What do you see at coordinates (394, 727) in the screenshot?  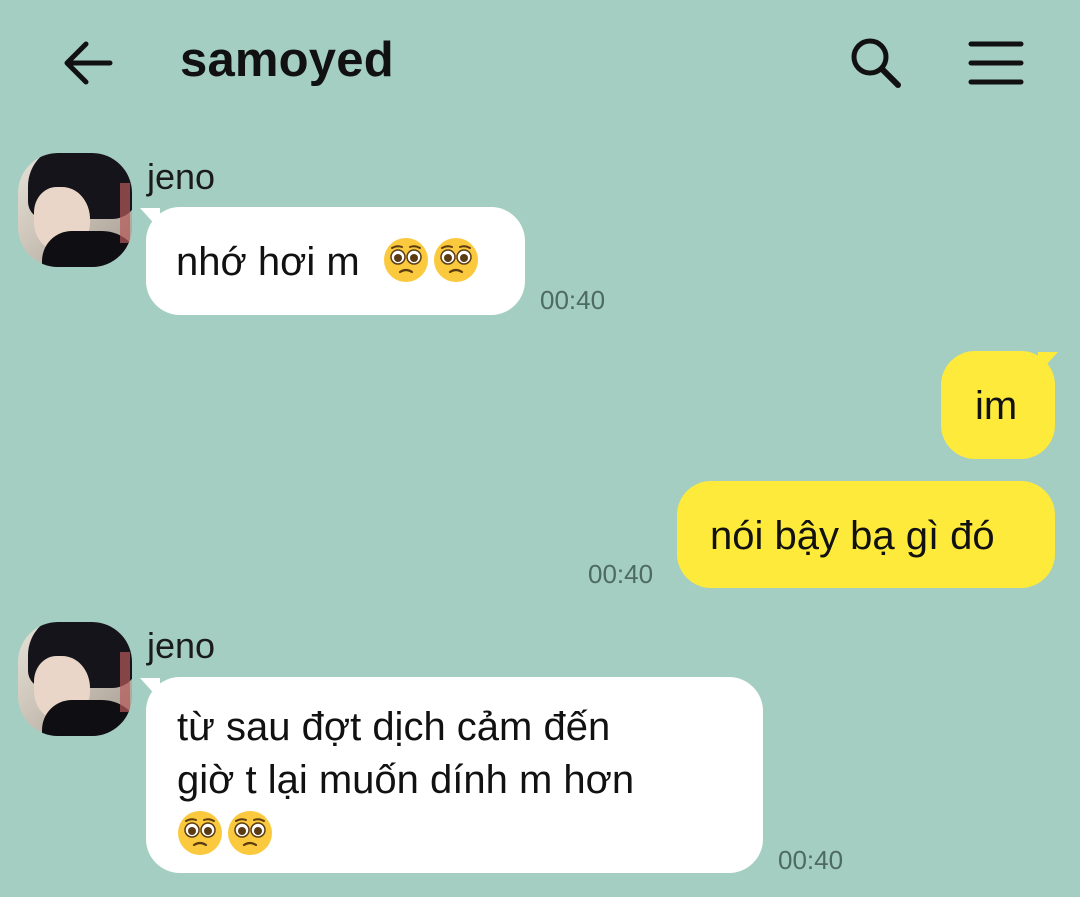 I see `message-text-line: từ sau đợt dịch cảm đến` at bounding box center [394, 727].